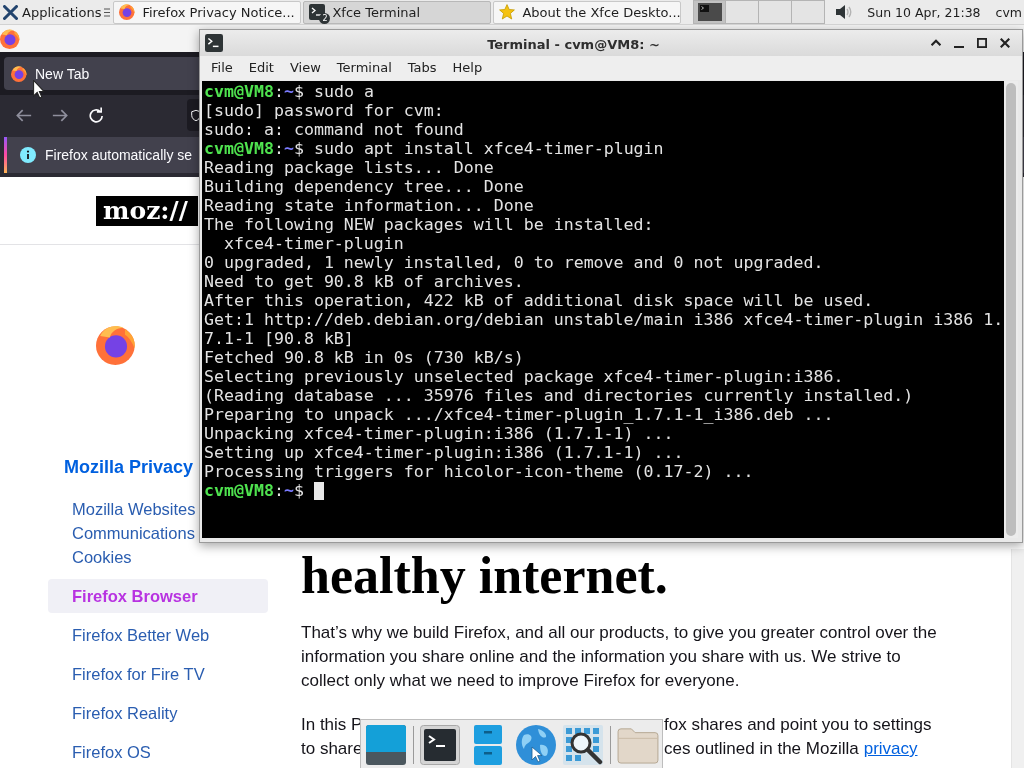  I want to click on muted-speaker-icon, so click(844, 12).